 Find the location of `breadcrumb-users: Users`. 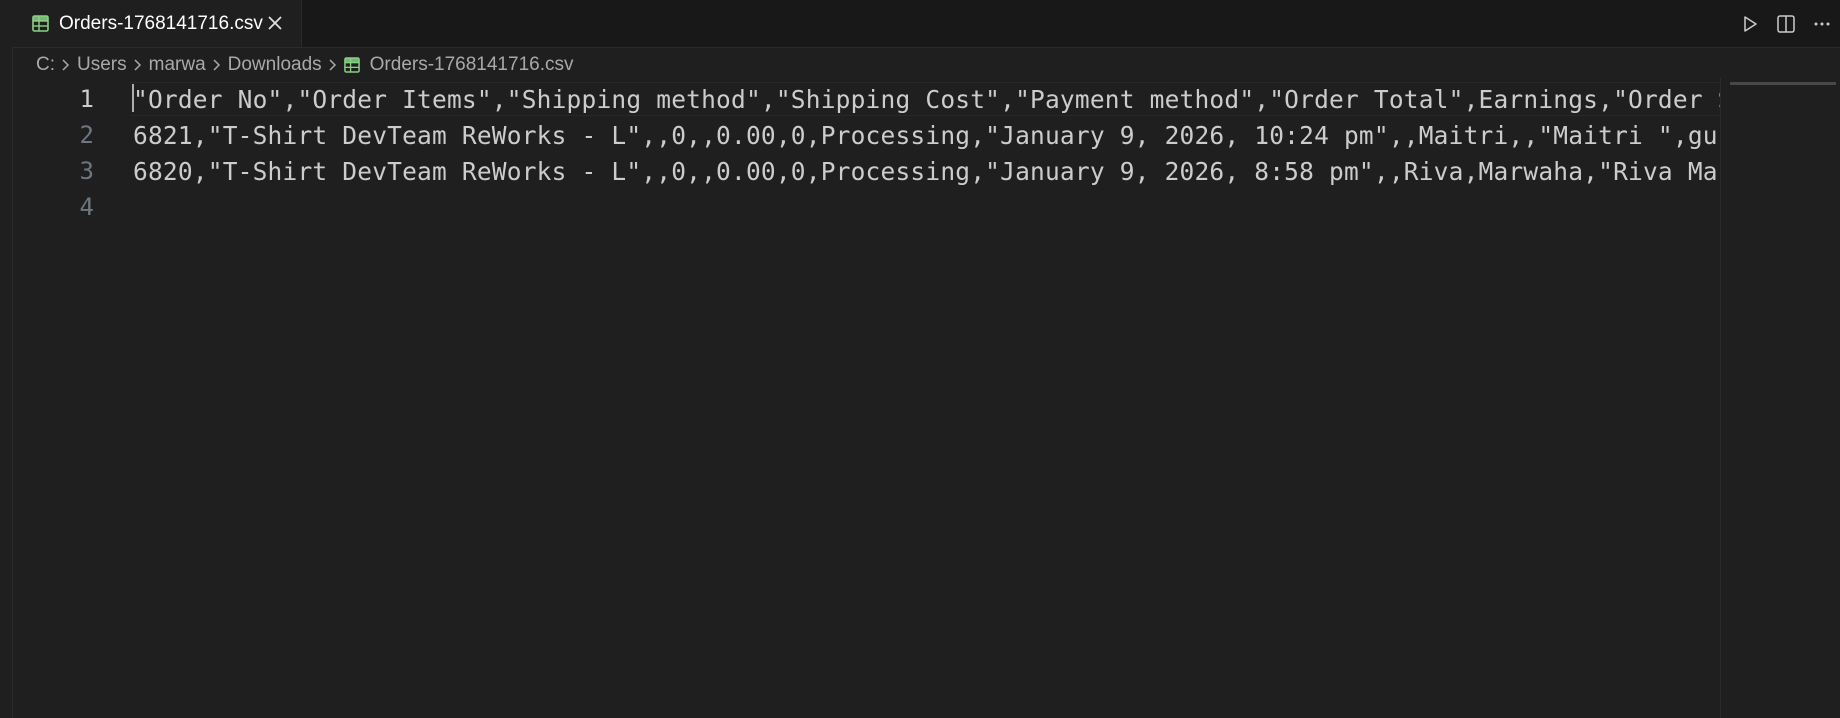

breadcrumb-users: Users is located at coordinates (102, 65).